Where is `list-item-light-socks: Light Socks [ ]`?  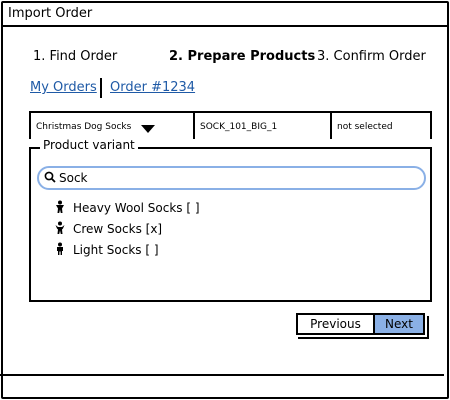 list-item-light-socks: Light Socks [ ] is located at coordinates (106, 249).